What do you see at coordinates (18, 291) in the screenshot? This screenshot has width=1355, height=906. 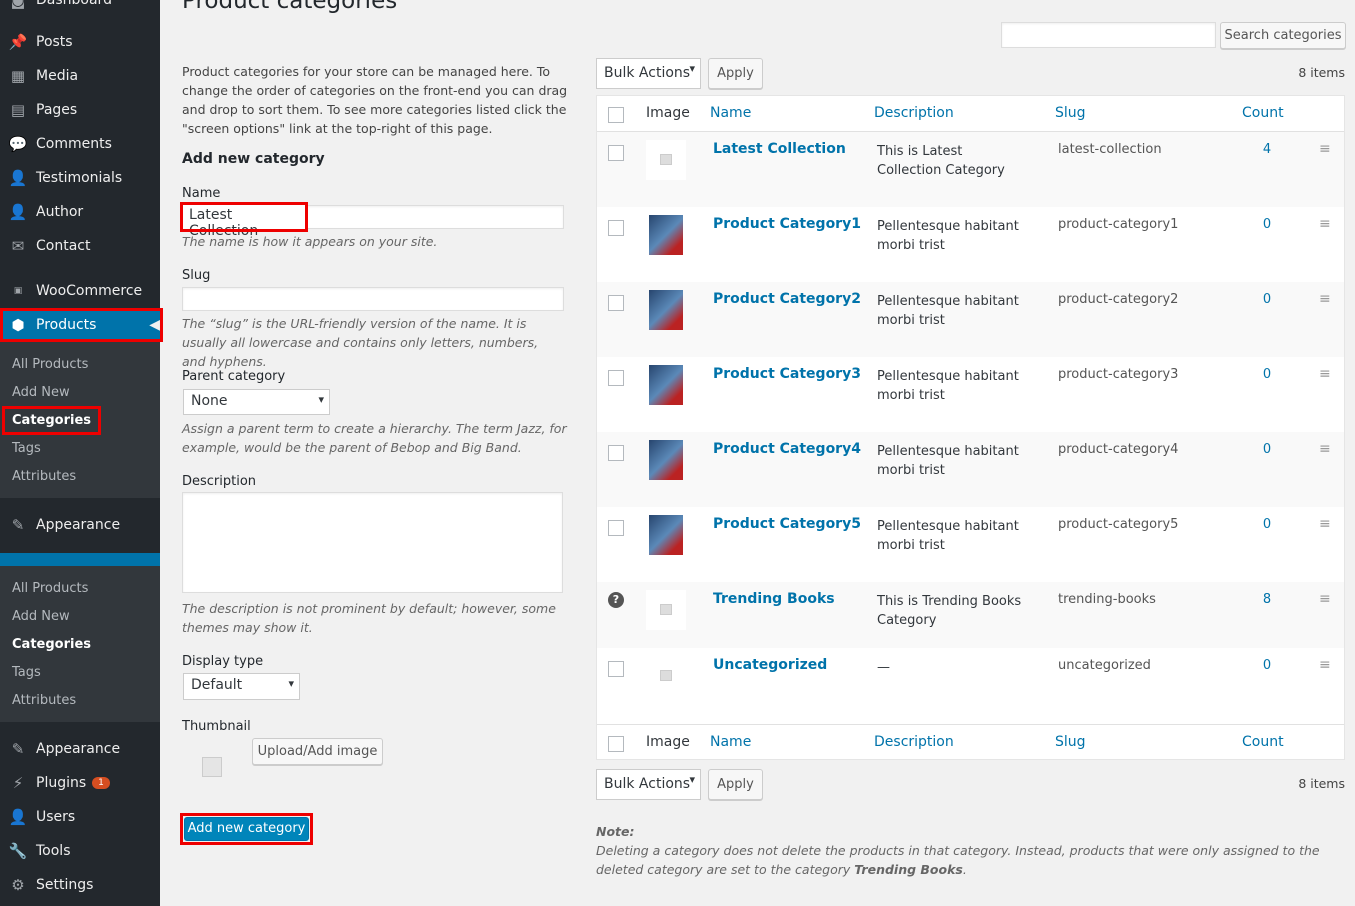 I see `woo-icon: ▣` at bounding box center [18, 291].